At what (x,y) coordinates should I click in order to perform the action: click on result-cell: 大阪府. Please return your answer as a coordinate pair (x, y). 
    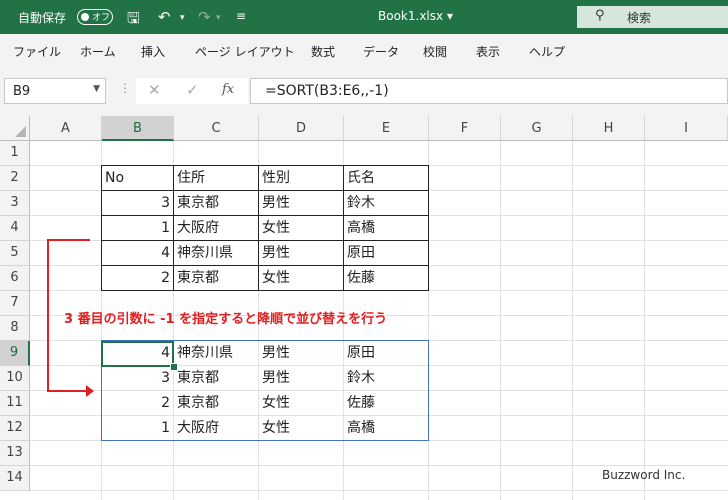
    Looking at the image, I should click on (216, 428).